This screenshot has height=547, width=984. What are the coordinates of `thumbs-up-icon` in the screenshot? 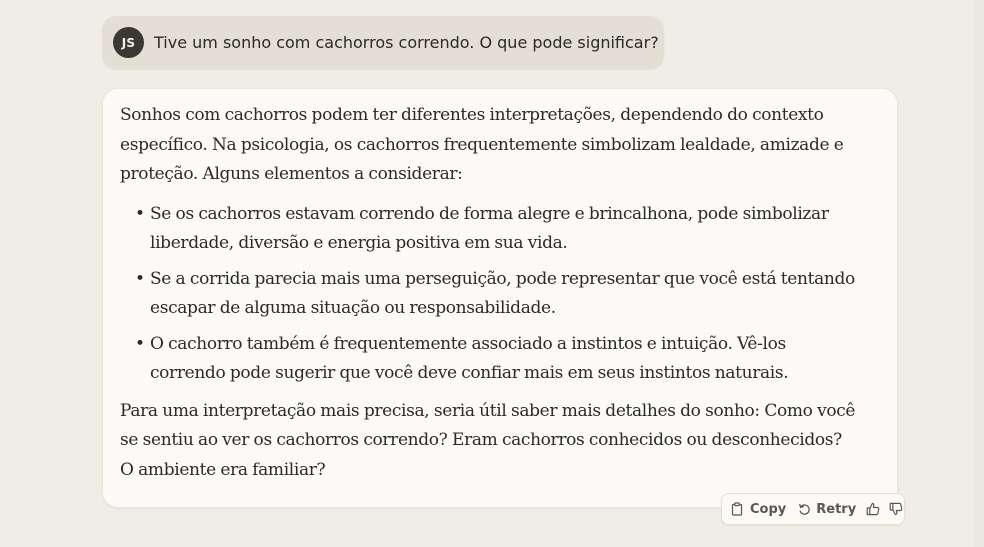 It's located at (873, 509).